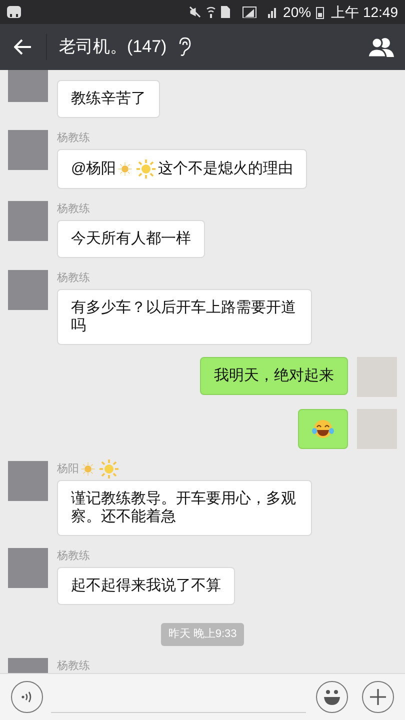 This screenshot has width=405, height=720. I want to click on notification-icon, so click(14, 12).